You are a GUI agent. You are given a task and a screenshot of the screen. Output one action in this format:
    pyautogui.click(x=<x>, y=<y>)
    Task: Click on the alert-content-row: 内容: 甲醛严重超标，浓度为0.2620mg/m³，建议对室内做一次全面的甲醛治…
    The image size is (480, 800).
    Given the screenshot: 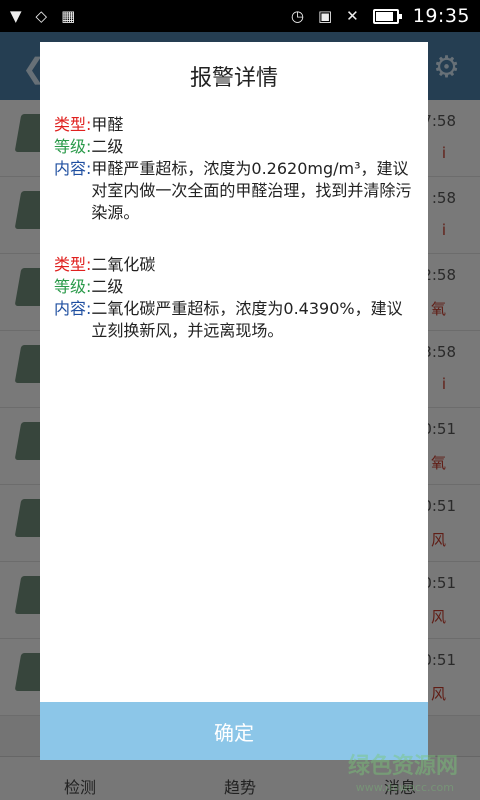 What is the action you would take?
    pyautogui.click(x=234, y=191)
    